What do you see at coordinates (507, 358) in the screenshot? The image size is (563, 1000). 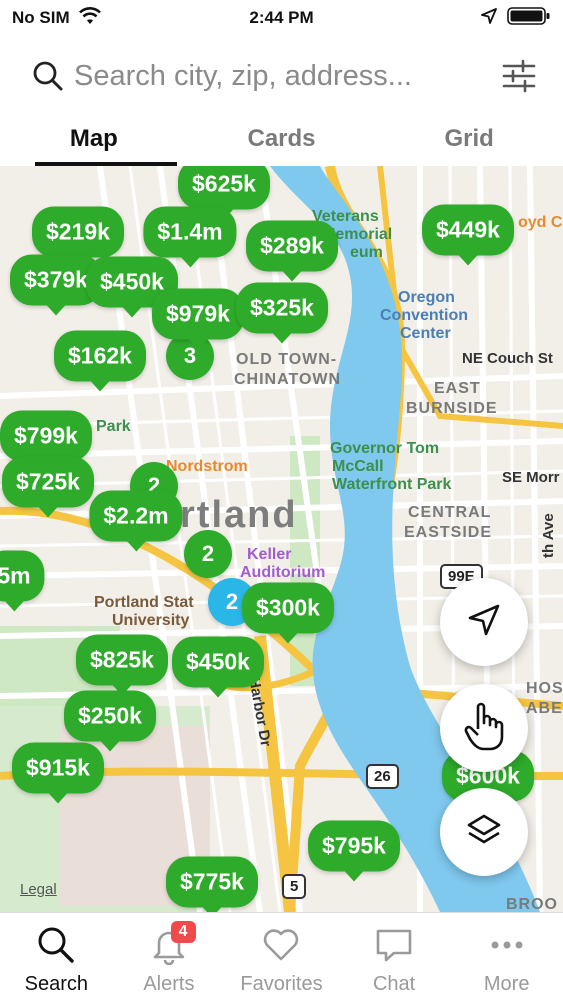 I see `map-label-couch-st: NE Couch St` at bounding box center [507, 358].